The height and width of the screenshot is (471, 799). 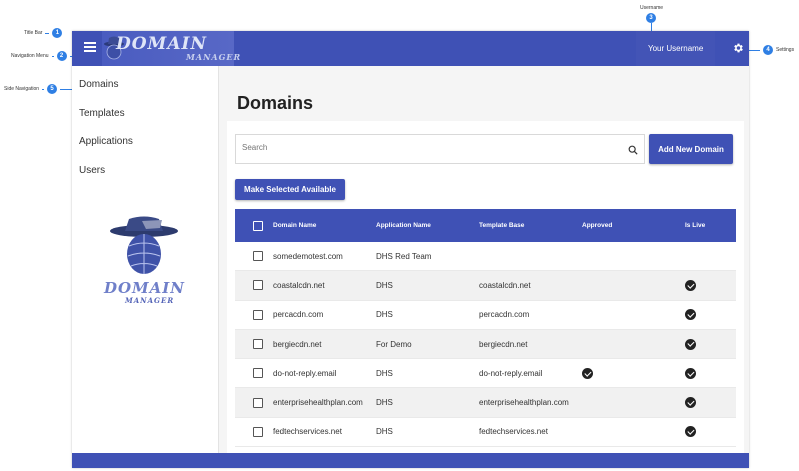 I want to click on domain-name-cell: do-not-reply.email, so click(x=305, y=373).